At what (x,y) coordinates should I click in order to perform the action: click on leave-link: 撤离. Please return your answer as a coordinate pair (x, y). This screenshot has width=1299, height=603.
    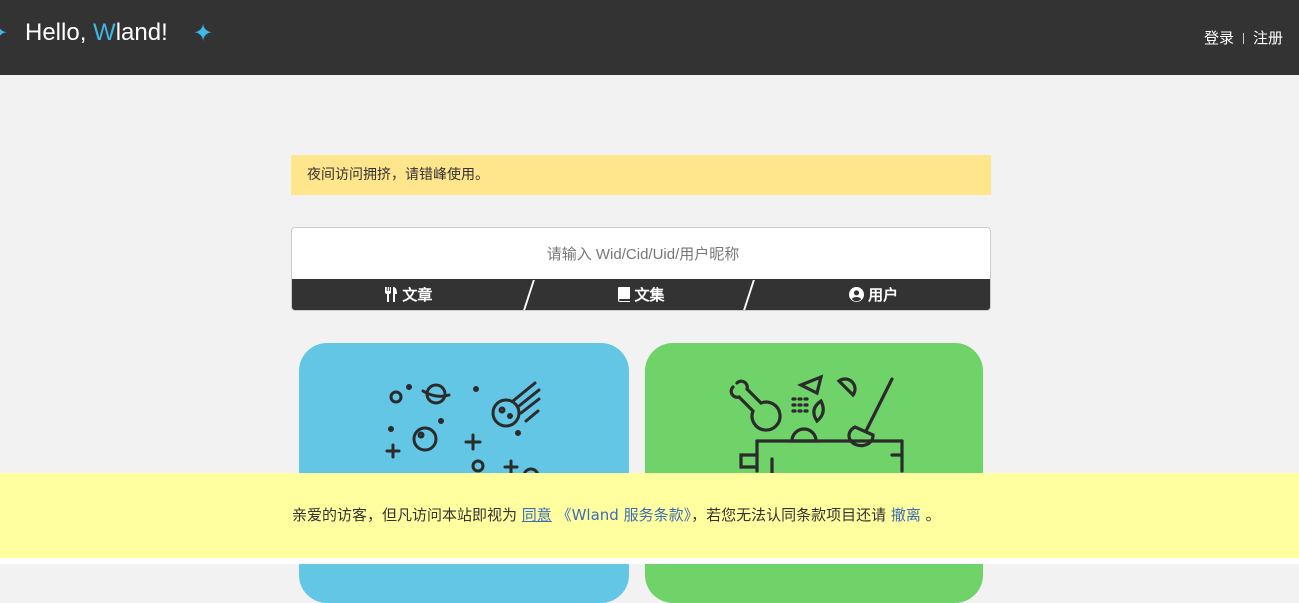
    Looking at the image, I should click on (906, 515).